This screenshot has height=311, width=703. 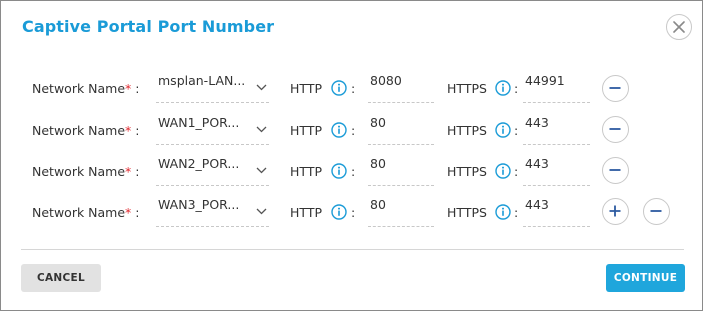 I want to click on http-port-input: 8080, so click(x=401, y=87).